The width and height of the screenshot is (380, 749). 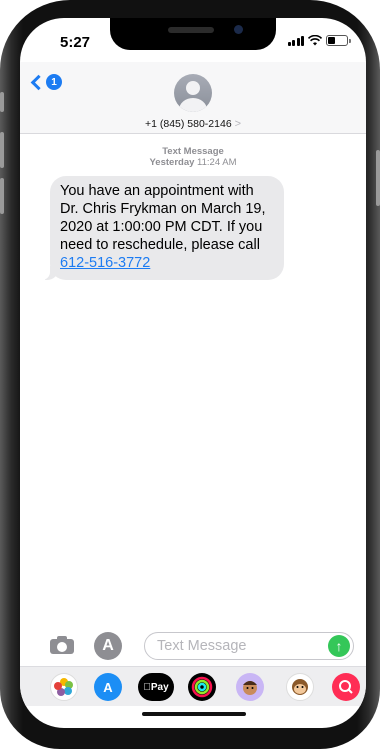 I want to click on app-store-icon: A, so click(x=108, y=645).